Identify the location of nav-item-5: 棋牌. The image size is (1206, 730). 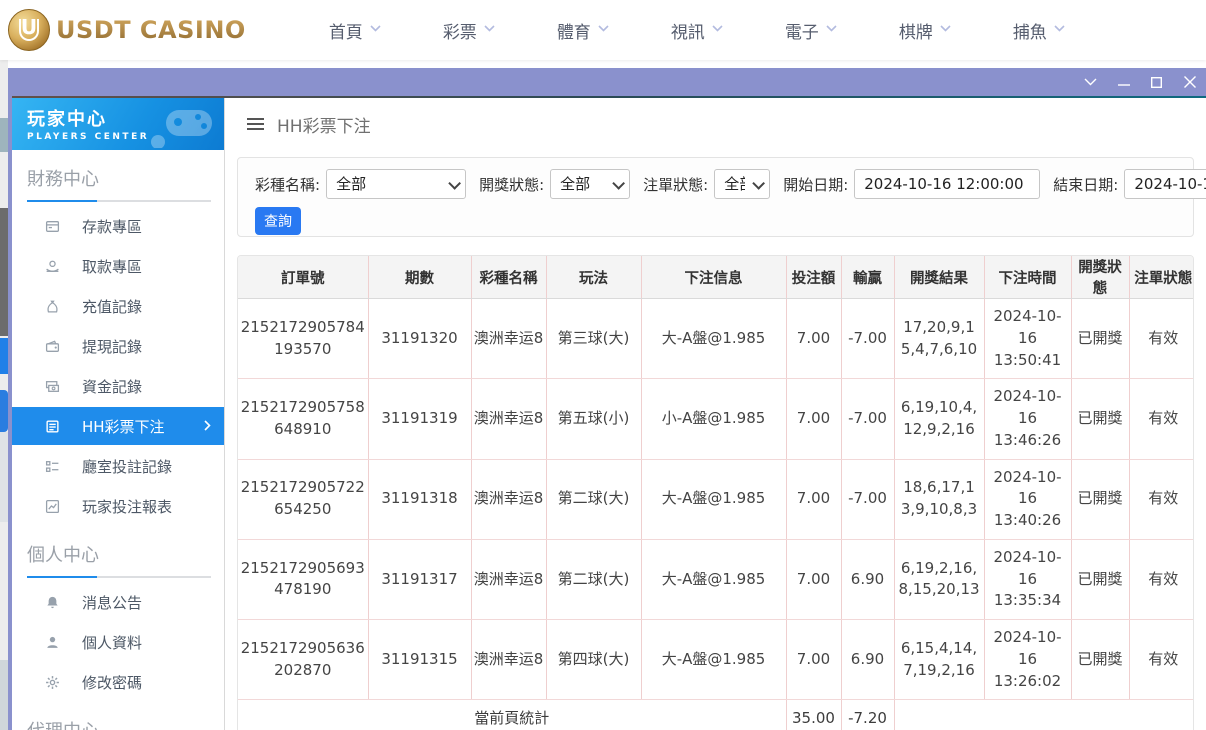
(925, 30).